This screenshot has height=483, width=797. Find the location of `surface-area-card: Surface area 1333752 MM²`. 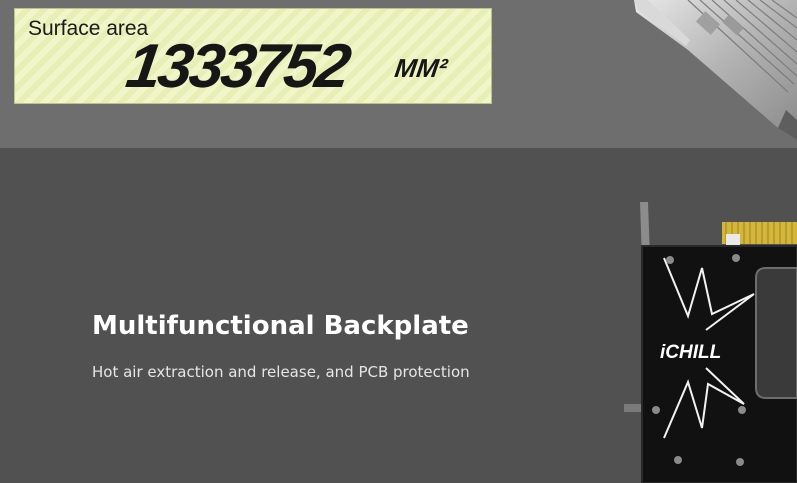

surface-area-card: Surface area 1333752 MM² is located at coordinates (253, 56).